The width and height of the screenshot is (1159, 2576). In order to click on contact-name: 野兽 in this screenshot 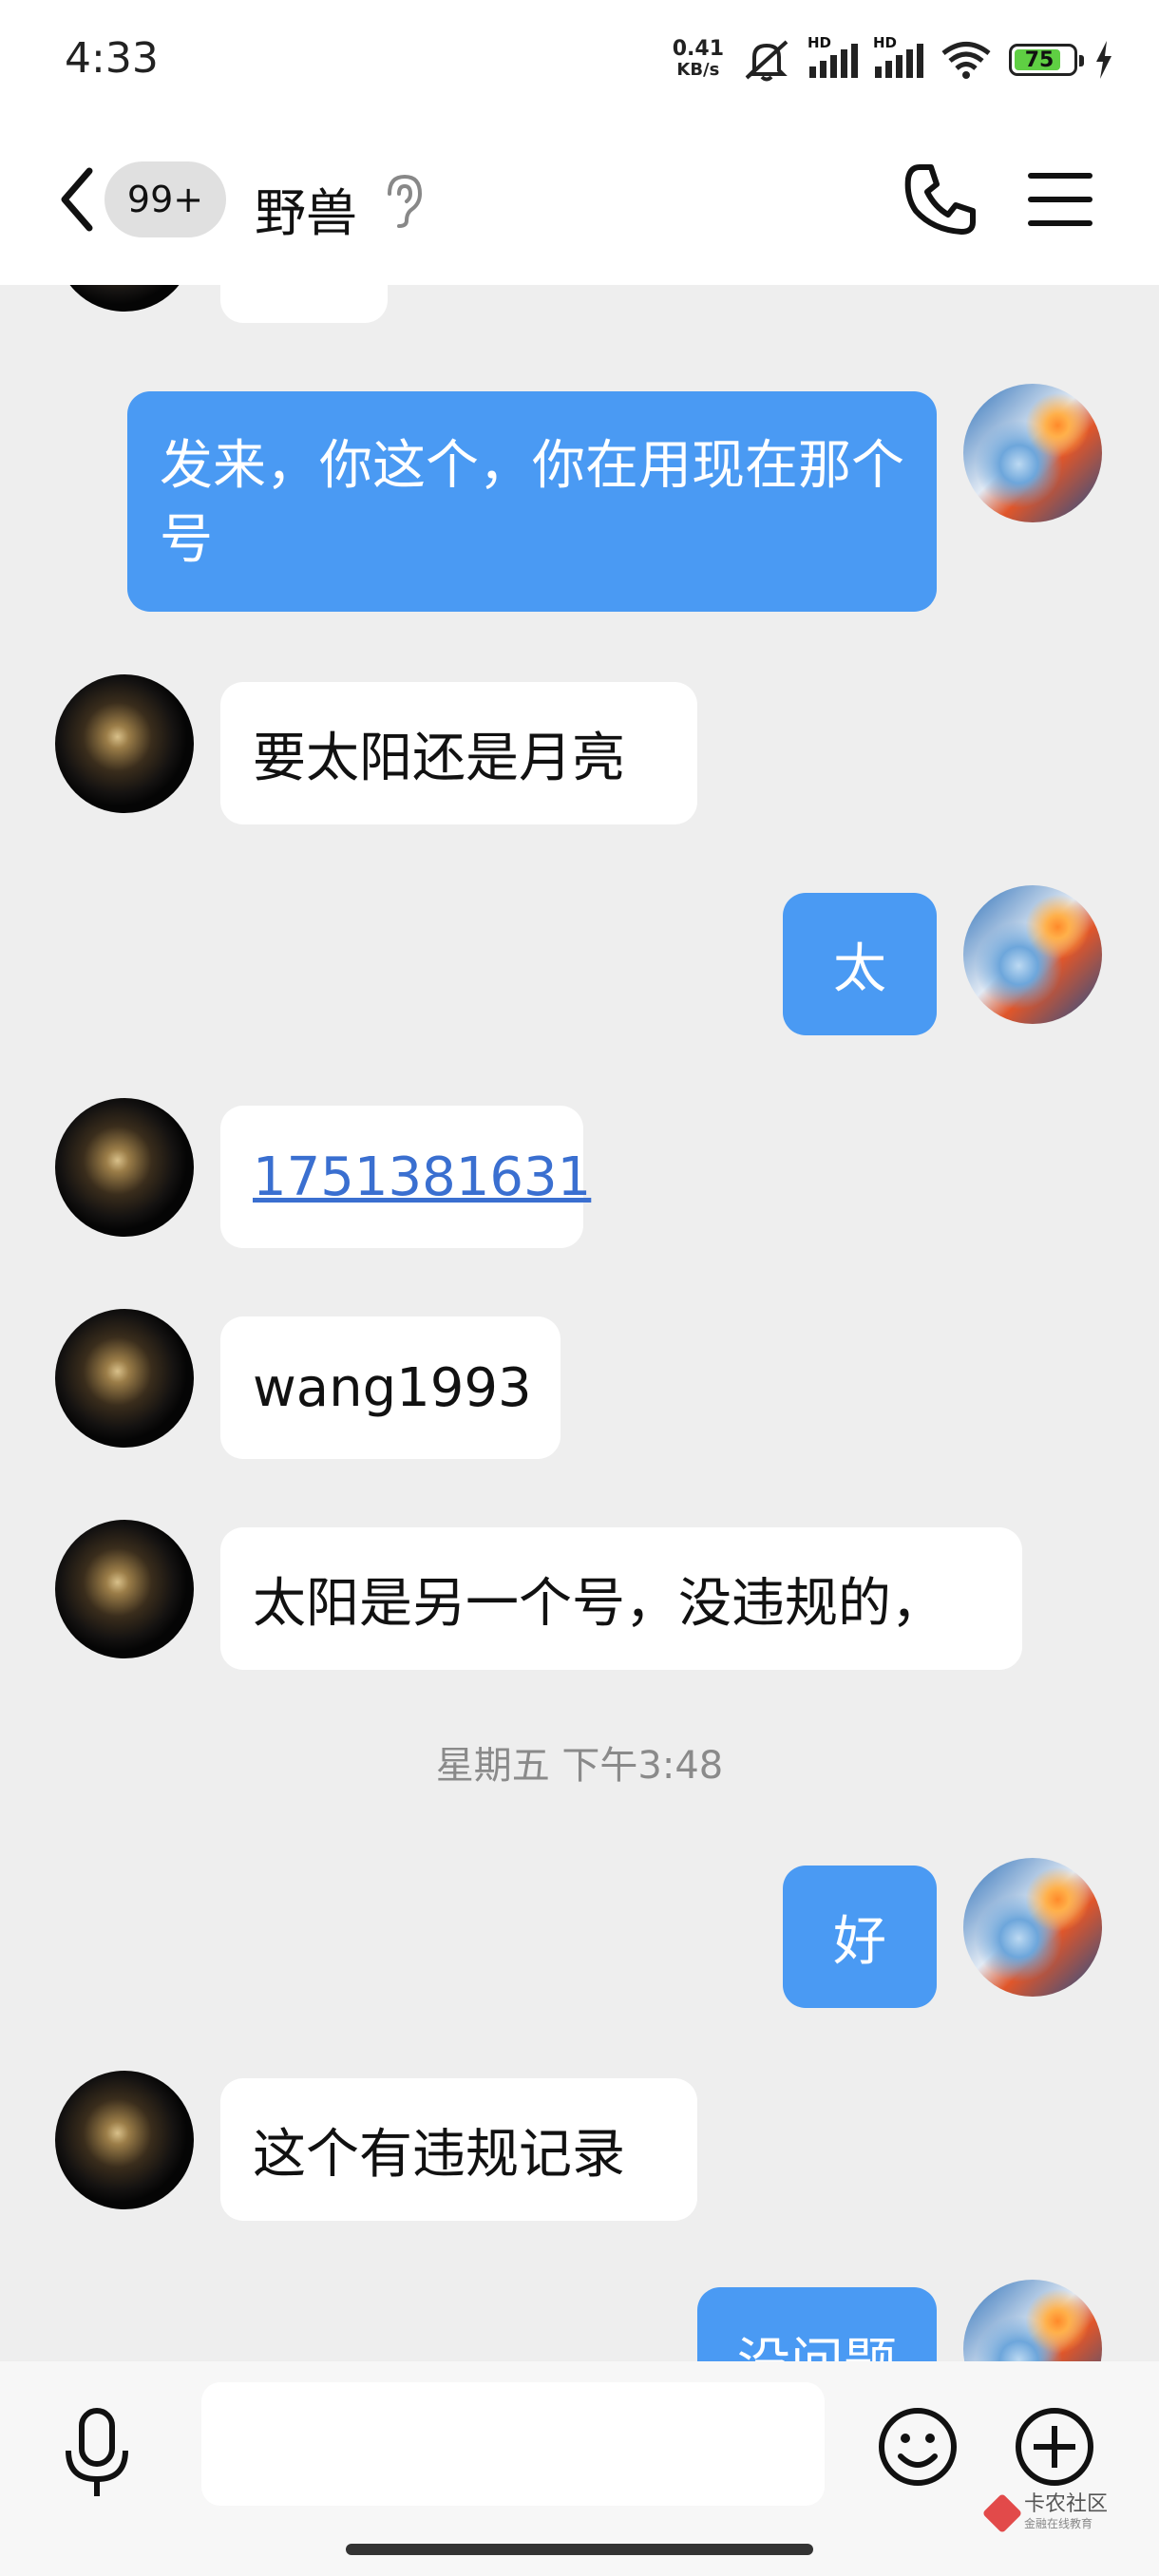, I will do `click(306, 208)`.